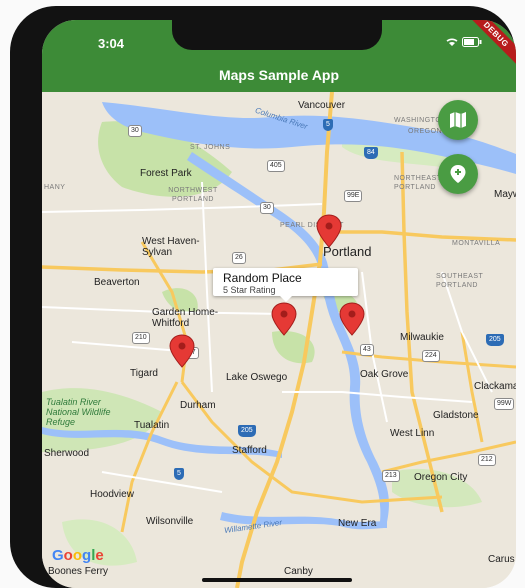 The height and width of the screenshot is (588, 525). What do you see at coordinates (249, 450) in the screenshot?
I see `map-label-stafford: Stafford` at bounding box center [249, 450].